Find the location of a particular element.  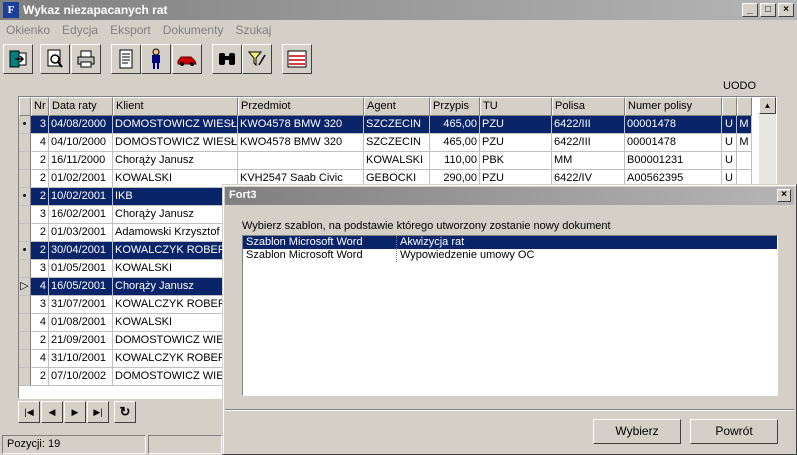

list-icon is located at coordinates (297, 59).